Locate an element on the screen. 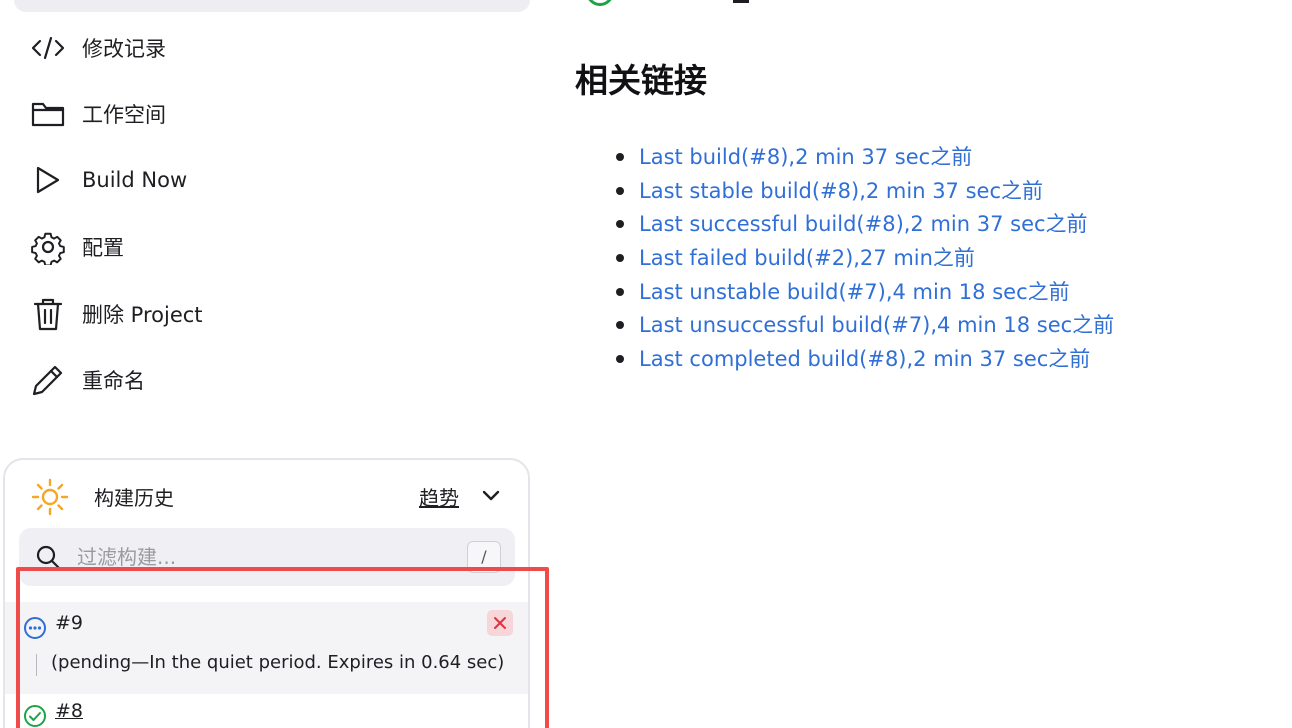  sidebar-item-build-now: Build Now is located at coordinates (270, 180).